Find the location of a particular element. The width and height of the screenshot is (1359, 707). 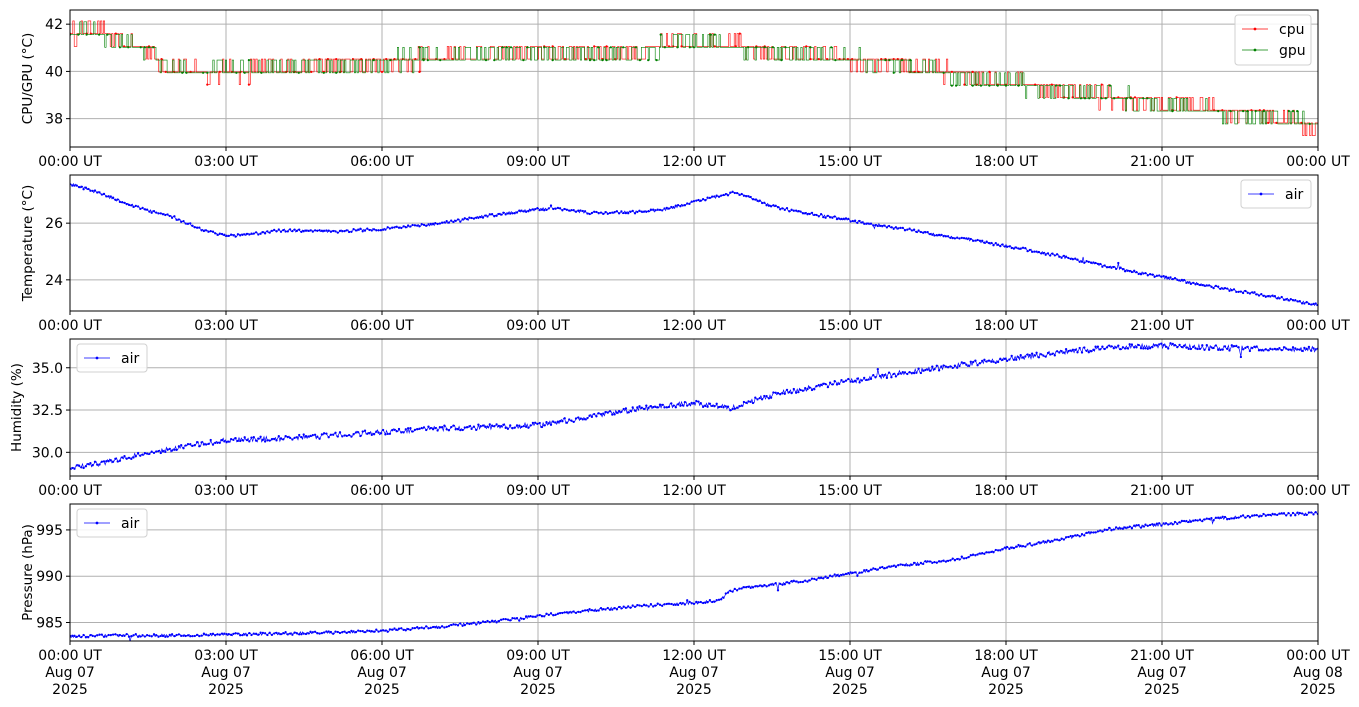

y-tick-label: 985 is located at coordinates (49, 623).